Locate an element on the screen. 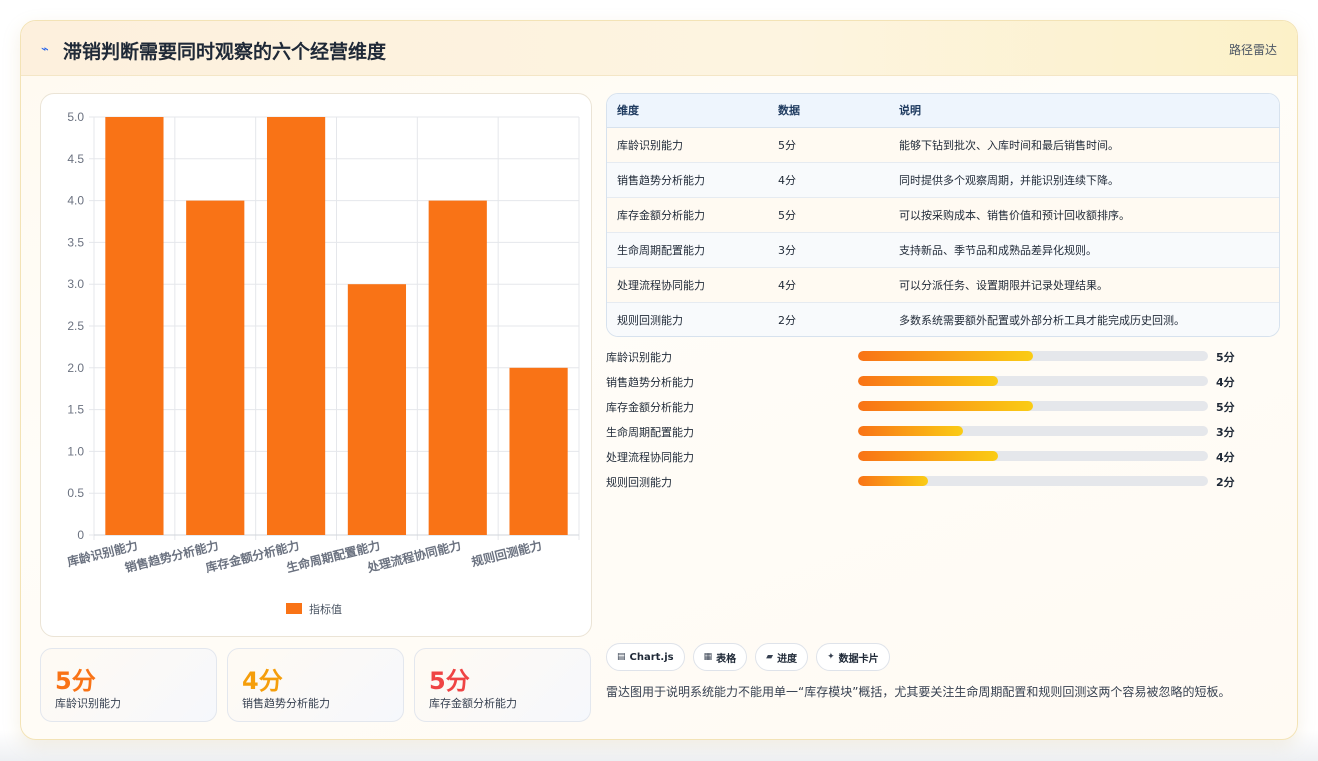 The image size is (1318, 761). progress-label: 销售趋势分析能力 is located at coordinates (650, 382).